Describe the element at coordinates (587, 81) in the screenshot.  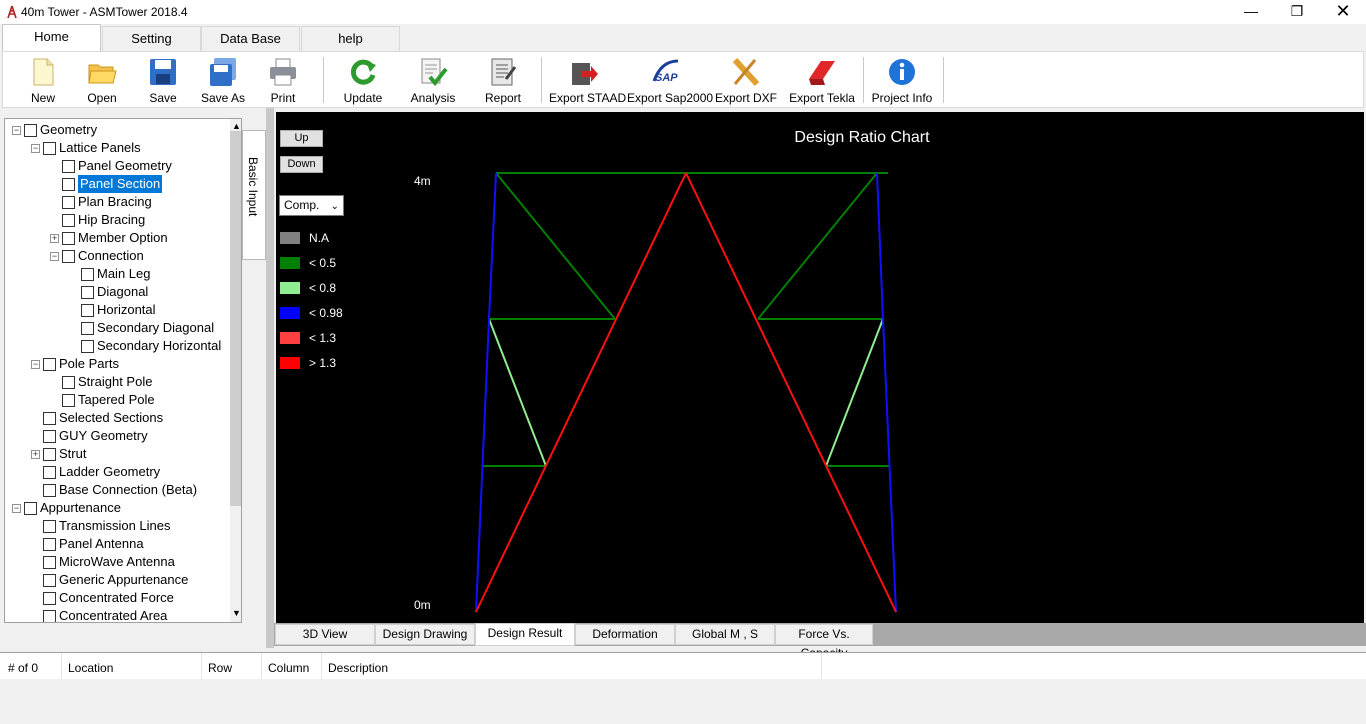
I see `export-staad-button: Export STAAD` at that location.